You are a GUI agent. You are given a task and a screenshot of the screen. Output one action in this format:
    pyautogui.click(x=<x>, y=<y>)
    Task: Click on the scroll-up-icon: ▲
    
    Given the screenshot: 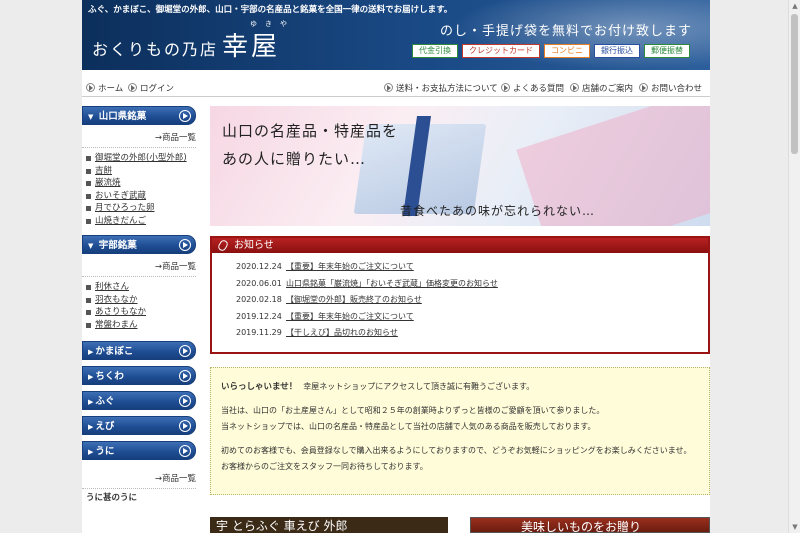 What is the action you would take?
    pyautogui.click(x=795, y=6)
    